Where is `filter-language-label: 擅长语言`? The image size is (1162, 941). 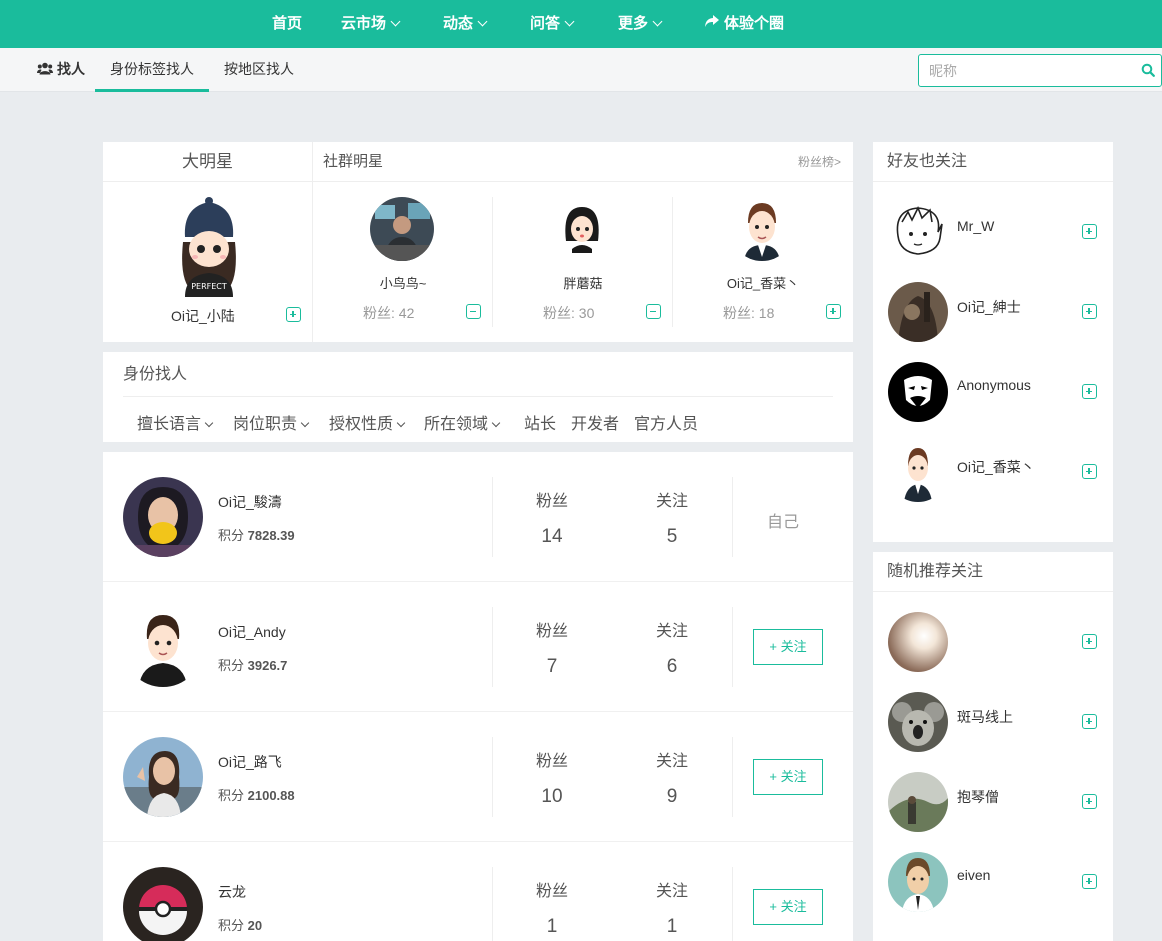 filter-language-label: 擅长语言 is located at coordinates (169, 424).